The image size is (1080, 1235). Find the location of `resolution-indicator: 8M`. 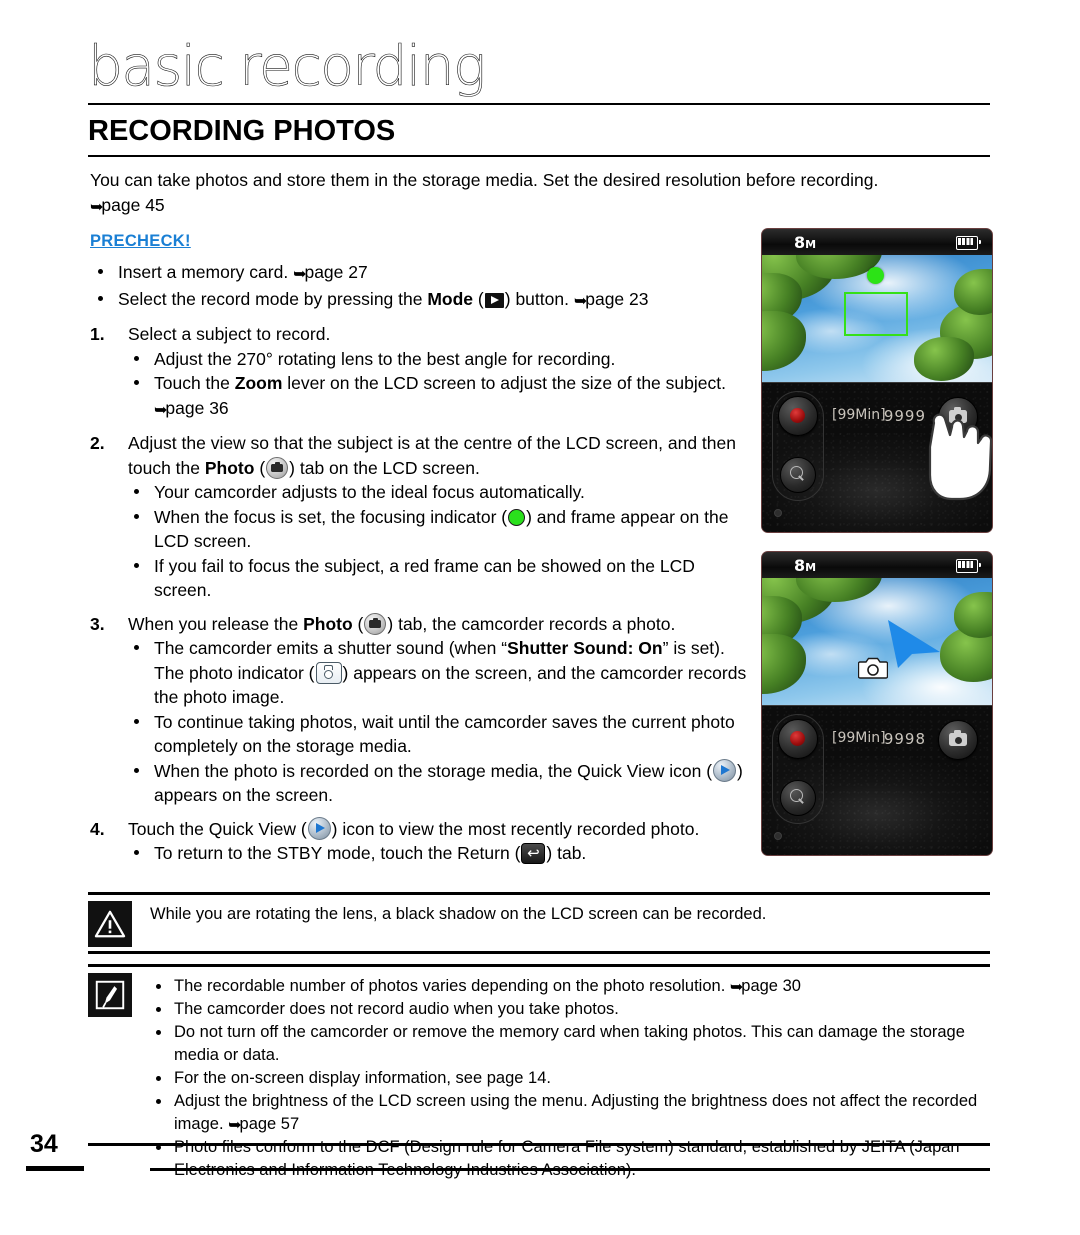

resolution-indicator: 8M is located at coordinates (805, 242).